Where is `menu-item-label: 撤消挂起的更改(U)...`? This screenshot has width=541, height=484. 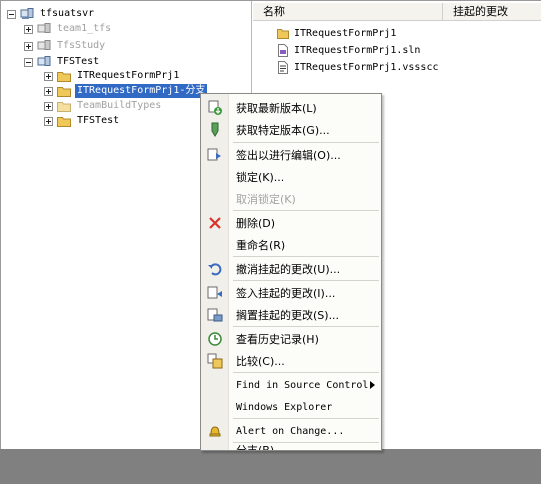 menu-item-label: 撤消挂起的更改(U)... is located at coordinates (288, 269).